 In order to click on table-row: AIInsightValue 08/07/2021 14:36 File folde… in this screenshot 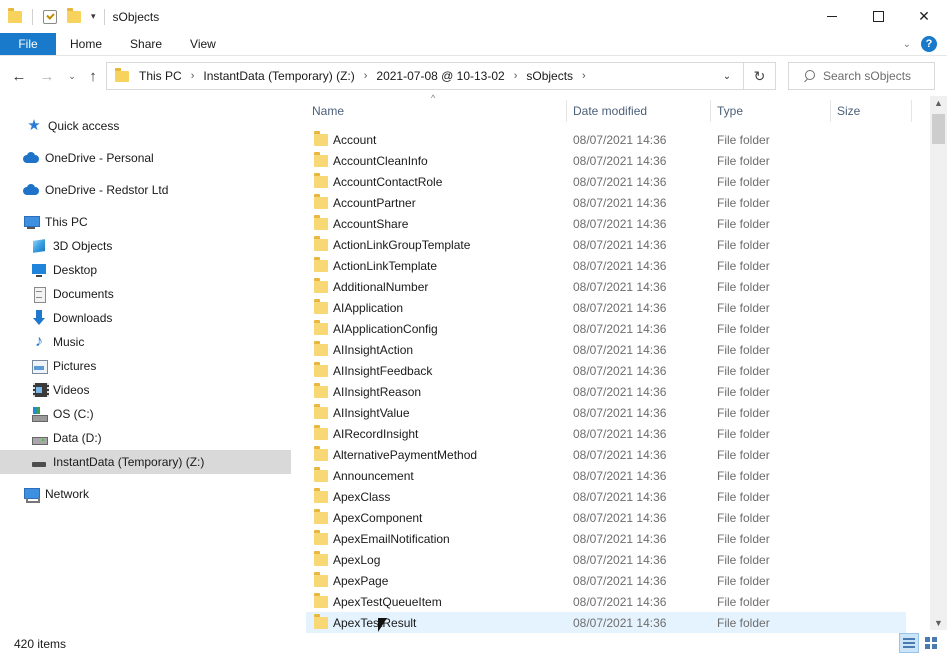, I will do `click(606, 412)`.